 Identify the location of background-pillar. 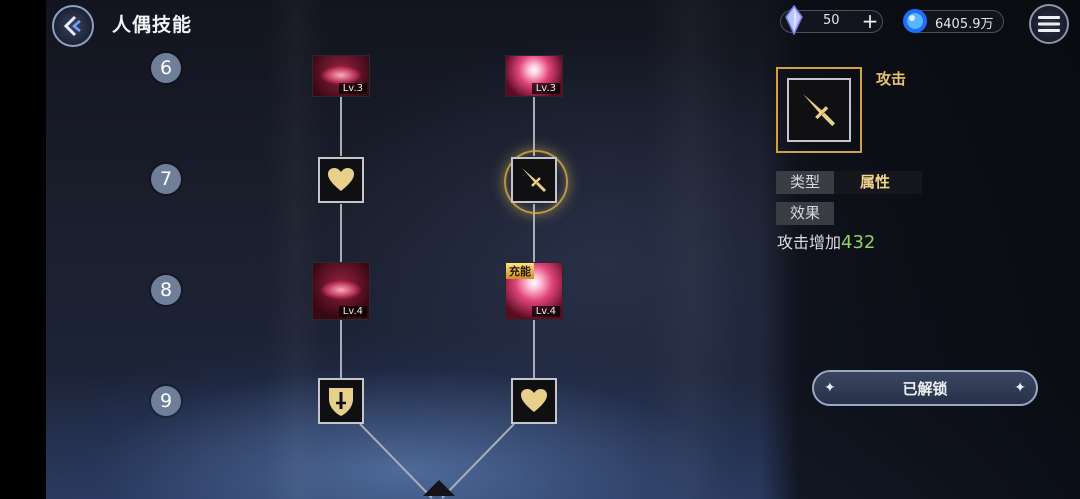
(691, 249).